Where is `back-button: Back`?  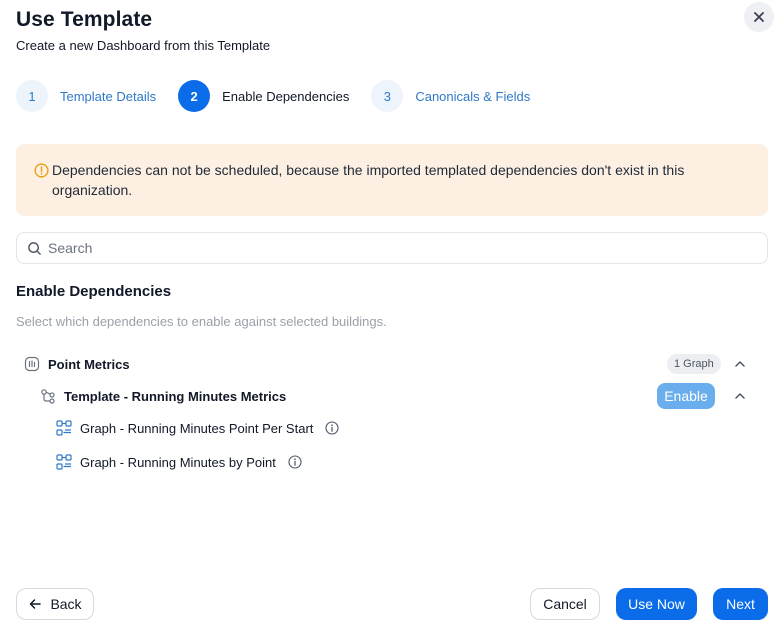 back-button: Back is located at coordinates (55, 604).